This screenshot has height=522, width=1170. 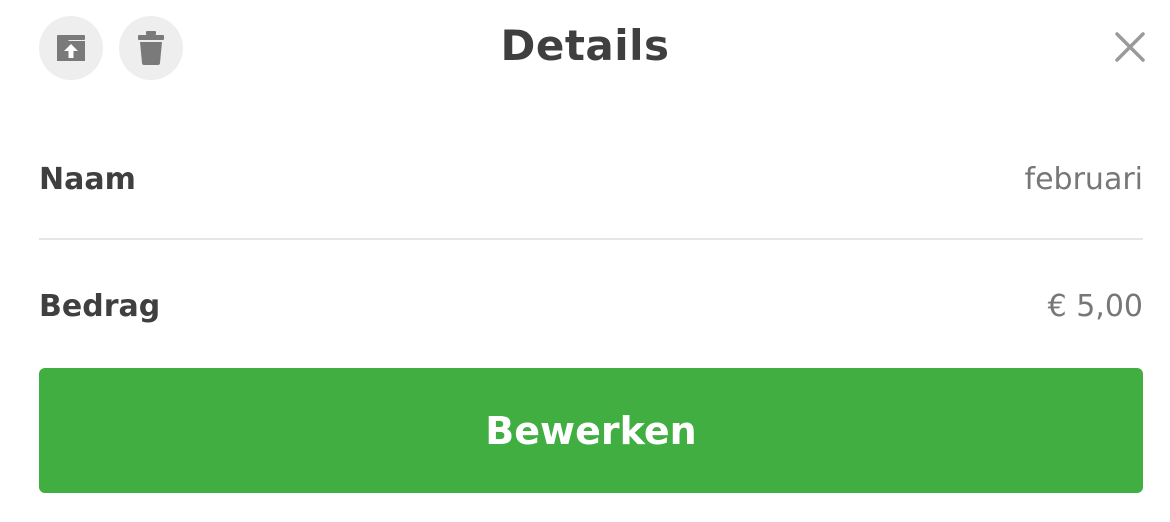 I want to click on field-label: Bedrag, so click(x=100, y=306).